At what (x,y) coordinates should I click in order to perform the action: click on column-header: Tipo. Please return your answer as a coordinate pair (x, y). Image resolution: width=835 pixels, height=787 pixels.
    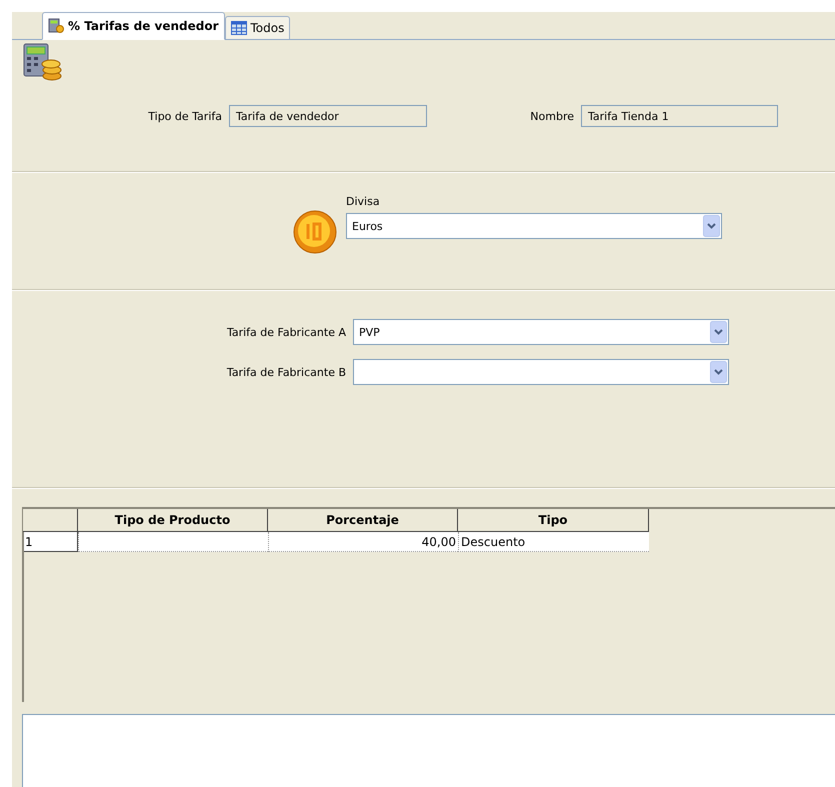
    Looking at the image, I should click on (553, 520).